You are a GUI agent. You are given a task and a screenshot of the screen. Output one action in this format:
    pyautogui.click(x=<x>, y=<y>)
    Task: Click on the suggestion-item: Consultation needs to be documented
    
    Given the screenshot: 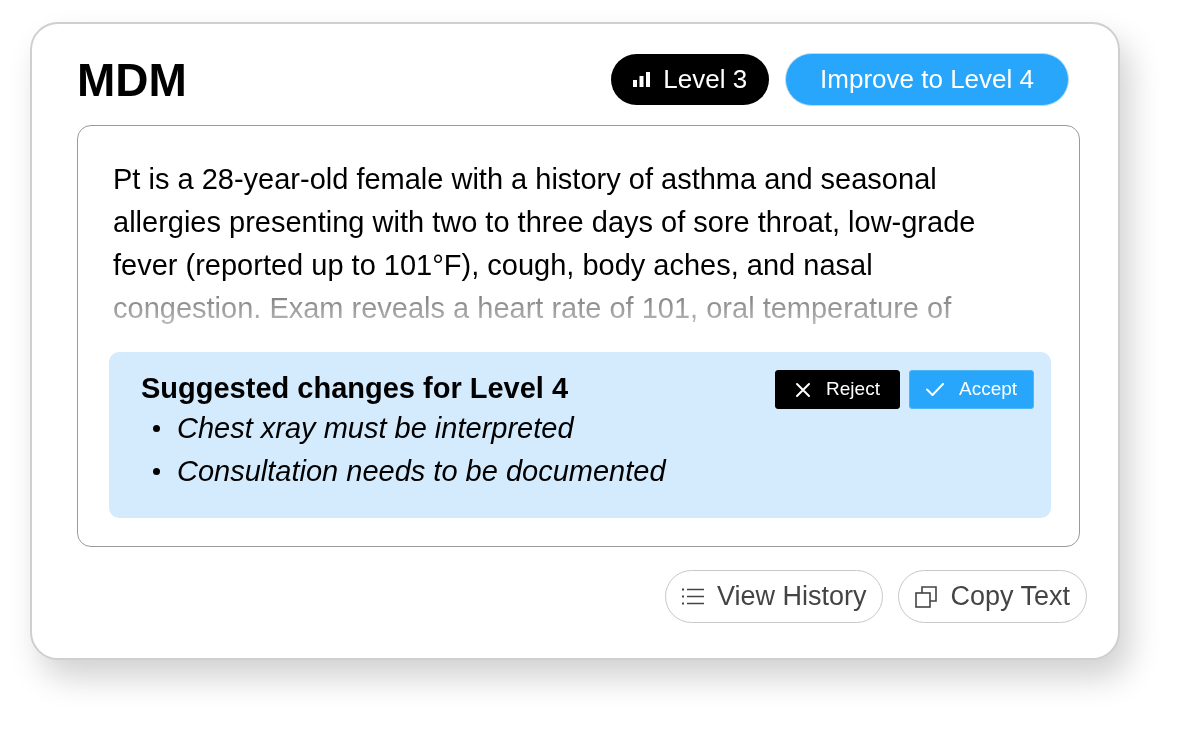 What is the action you would take?
    pyautogui.click(x=421, y=471)
    